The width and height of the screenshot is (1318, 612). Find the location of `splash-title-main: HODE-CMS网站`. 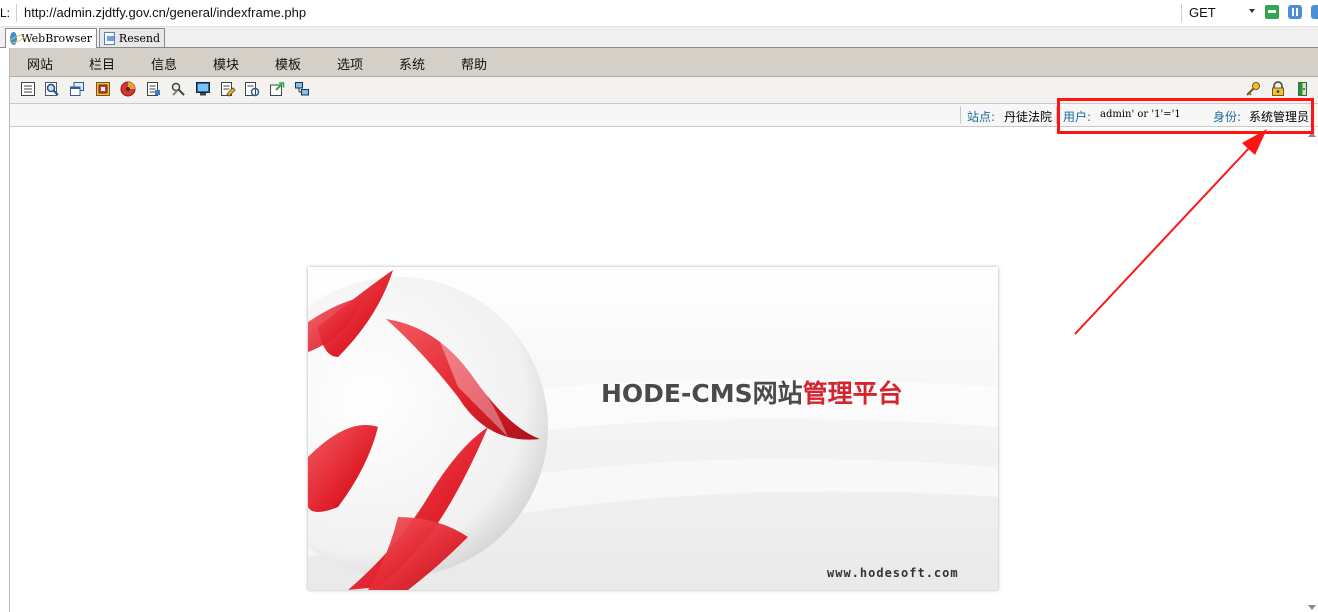

splash-title-main: HODE-CMS网站 is located at coordinates (702, 393).